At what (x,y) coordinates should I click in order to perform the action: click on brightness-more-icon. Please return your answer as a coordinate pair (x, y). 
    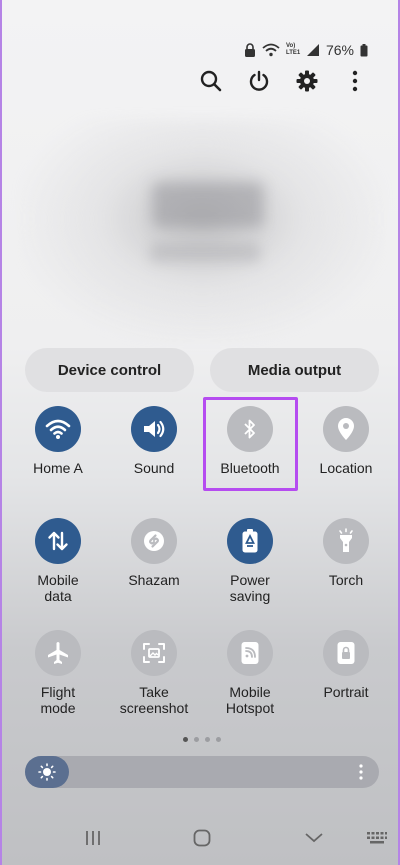
    Looking at the image, I should click on (361, 772).